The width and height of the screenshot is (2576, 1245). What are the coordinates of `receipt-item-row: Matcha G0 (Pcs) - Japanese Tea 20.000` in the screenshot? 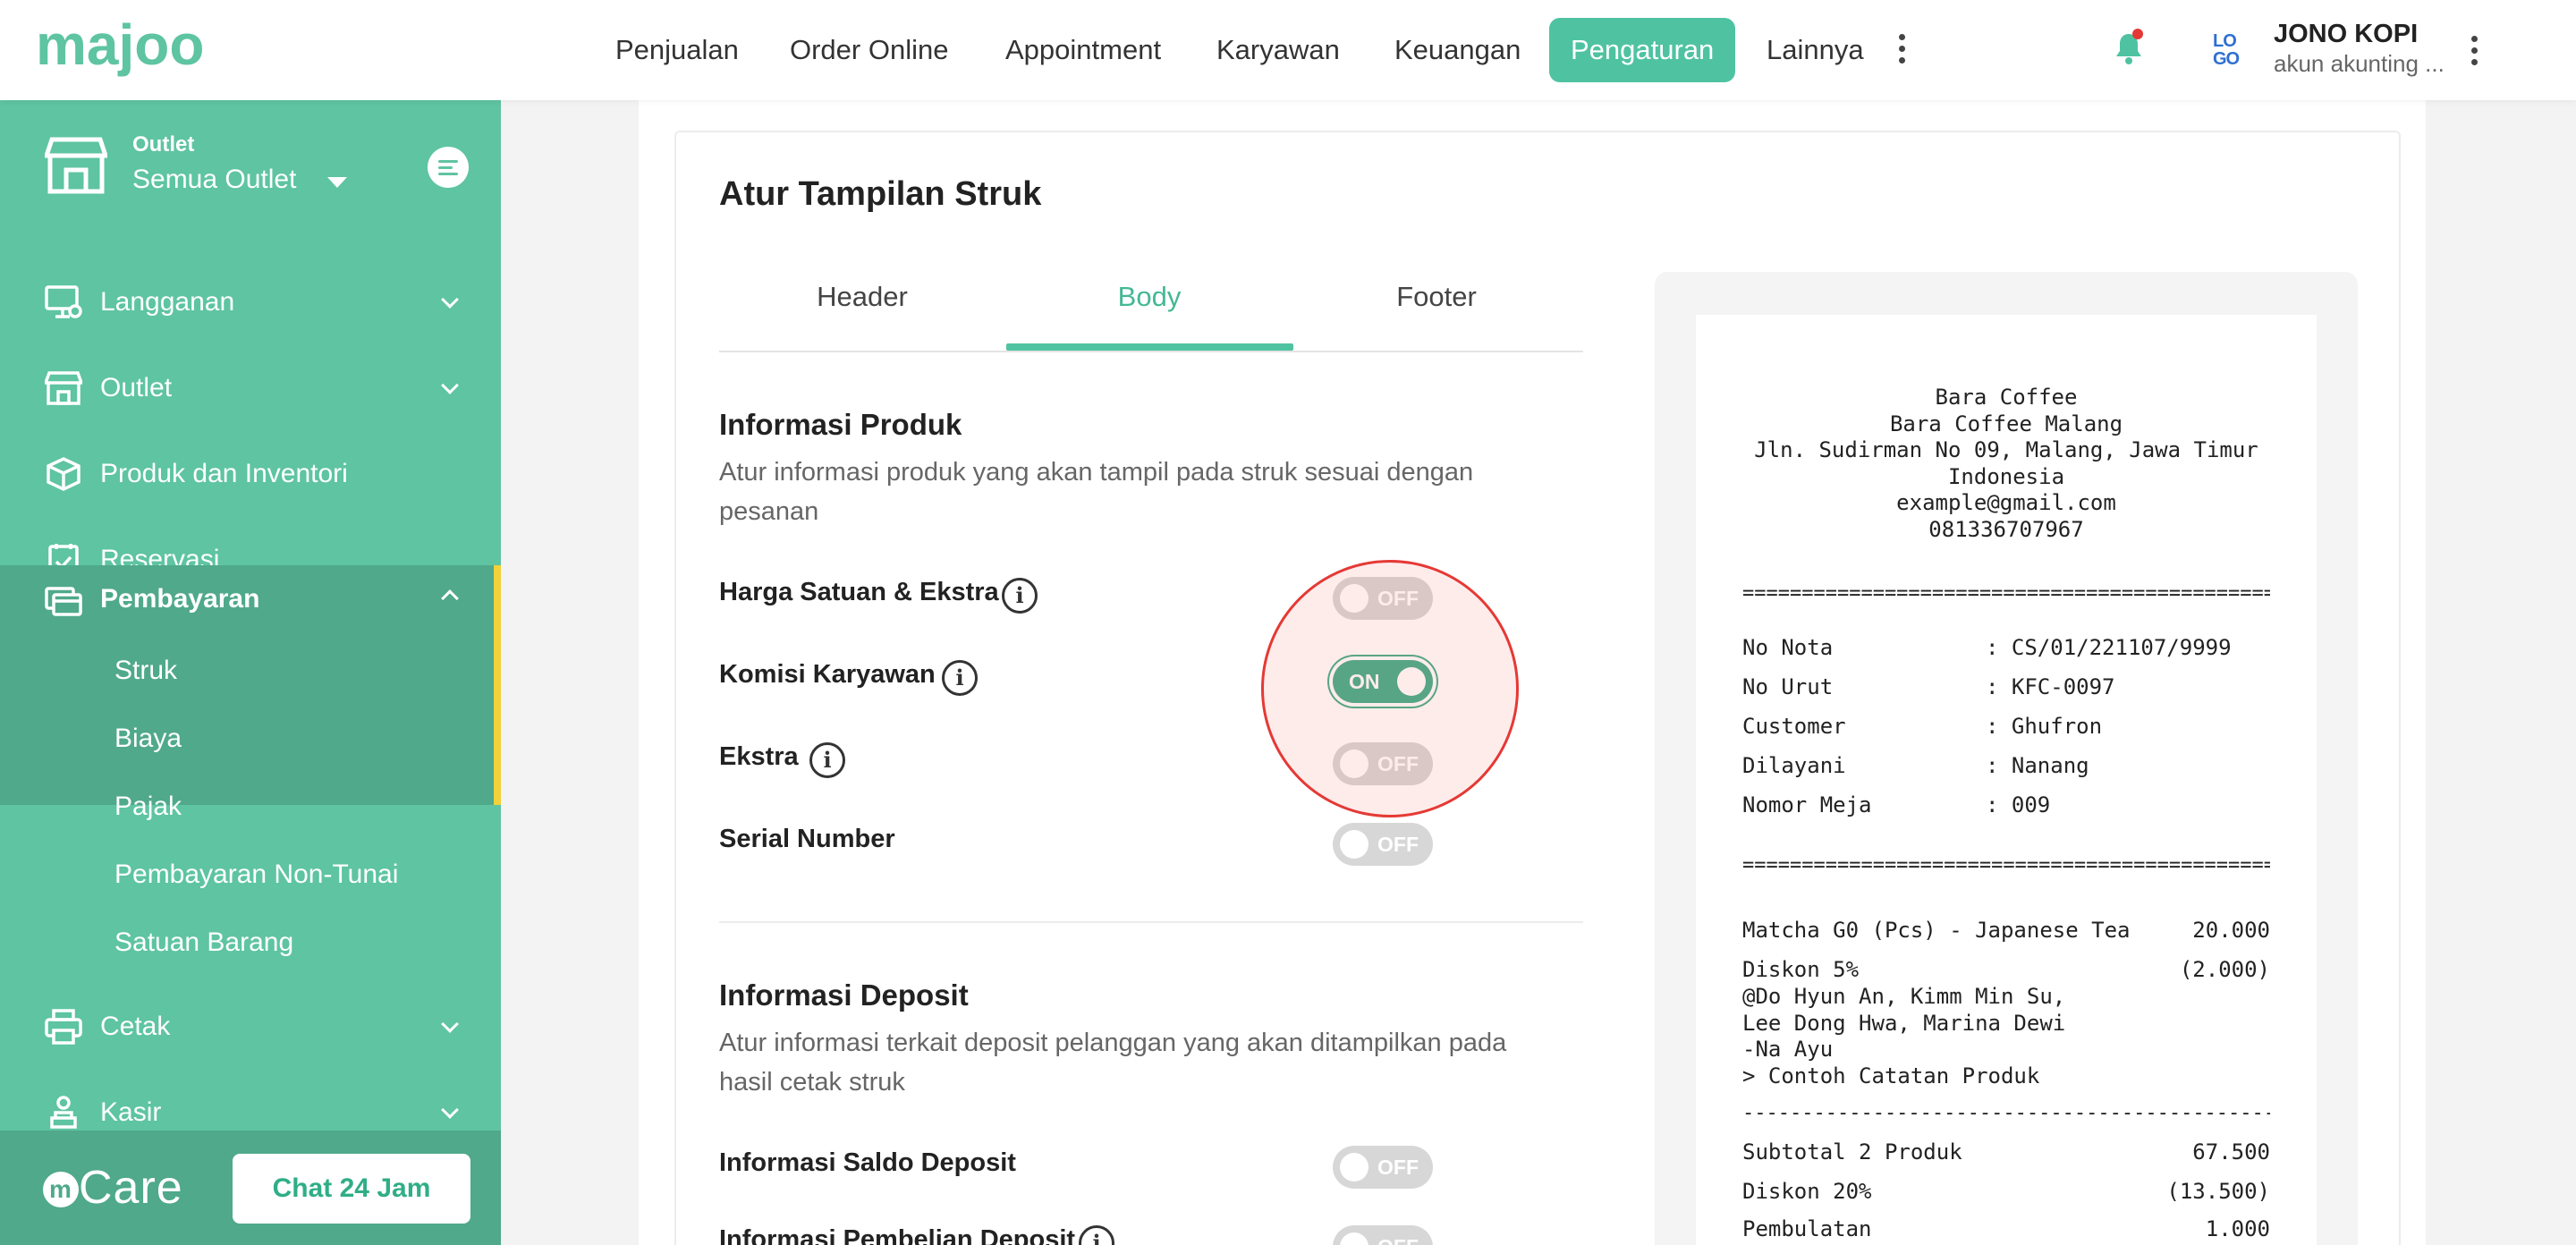 It's located at (2006, 930).